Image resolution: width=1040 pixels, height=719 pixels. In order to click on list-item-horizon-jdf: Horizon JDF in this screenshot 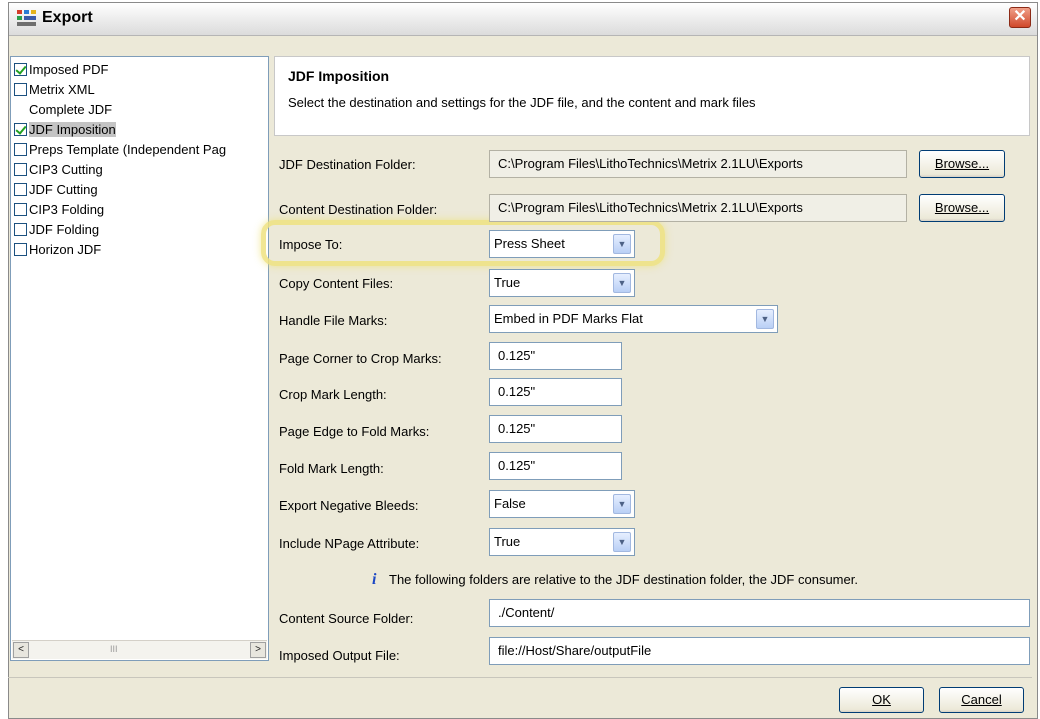, I will do `click(57, 249)`.